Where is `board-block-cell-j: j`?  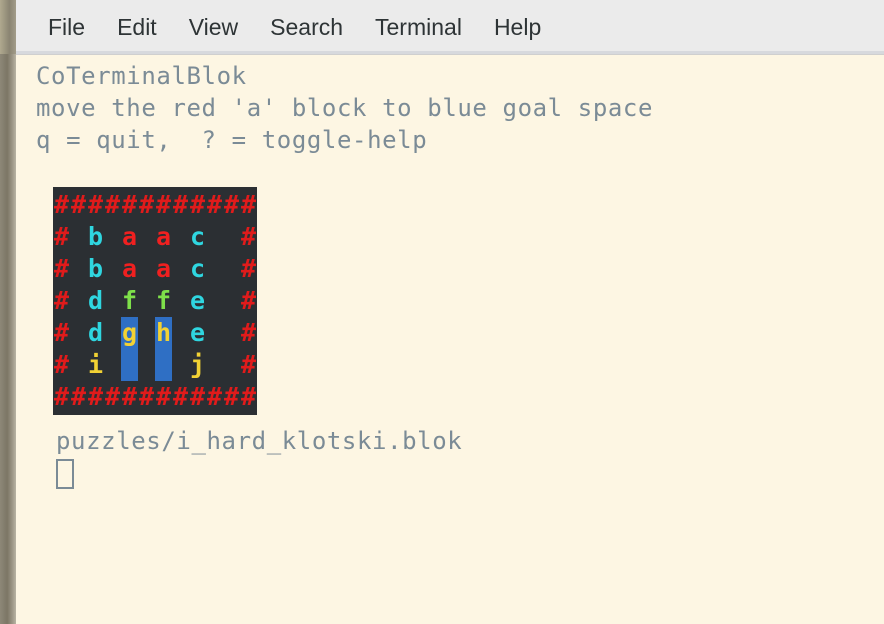 board-block-cell-j: j is located at coordinates (197, 365).